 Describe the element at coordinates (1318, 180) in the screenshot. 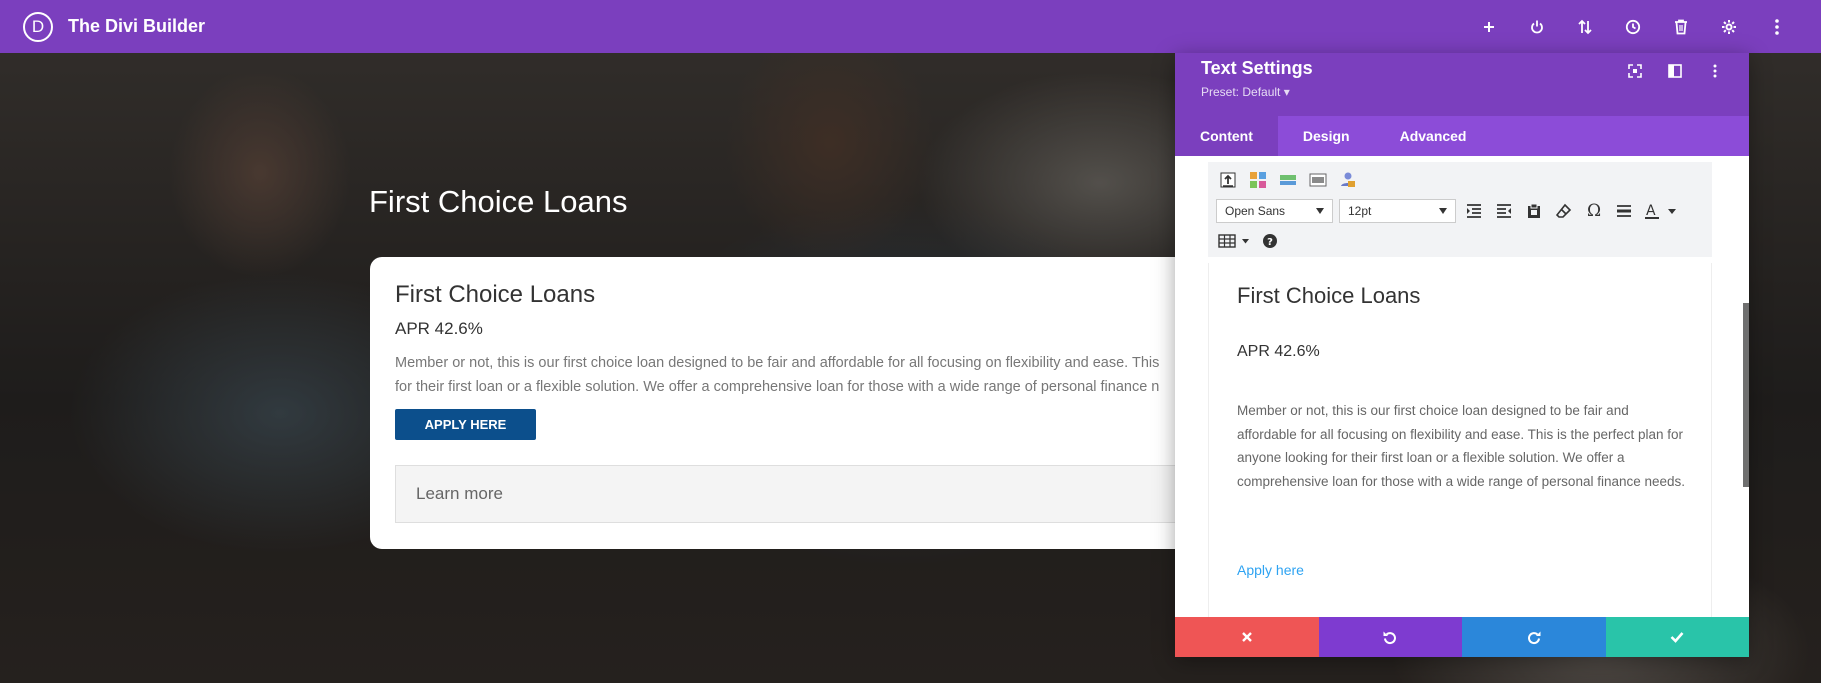

I see `divider-icon` at that location.